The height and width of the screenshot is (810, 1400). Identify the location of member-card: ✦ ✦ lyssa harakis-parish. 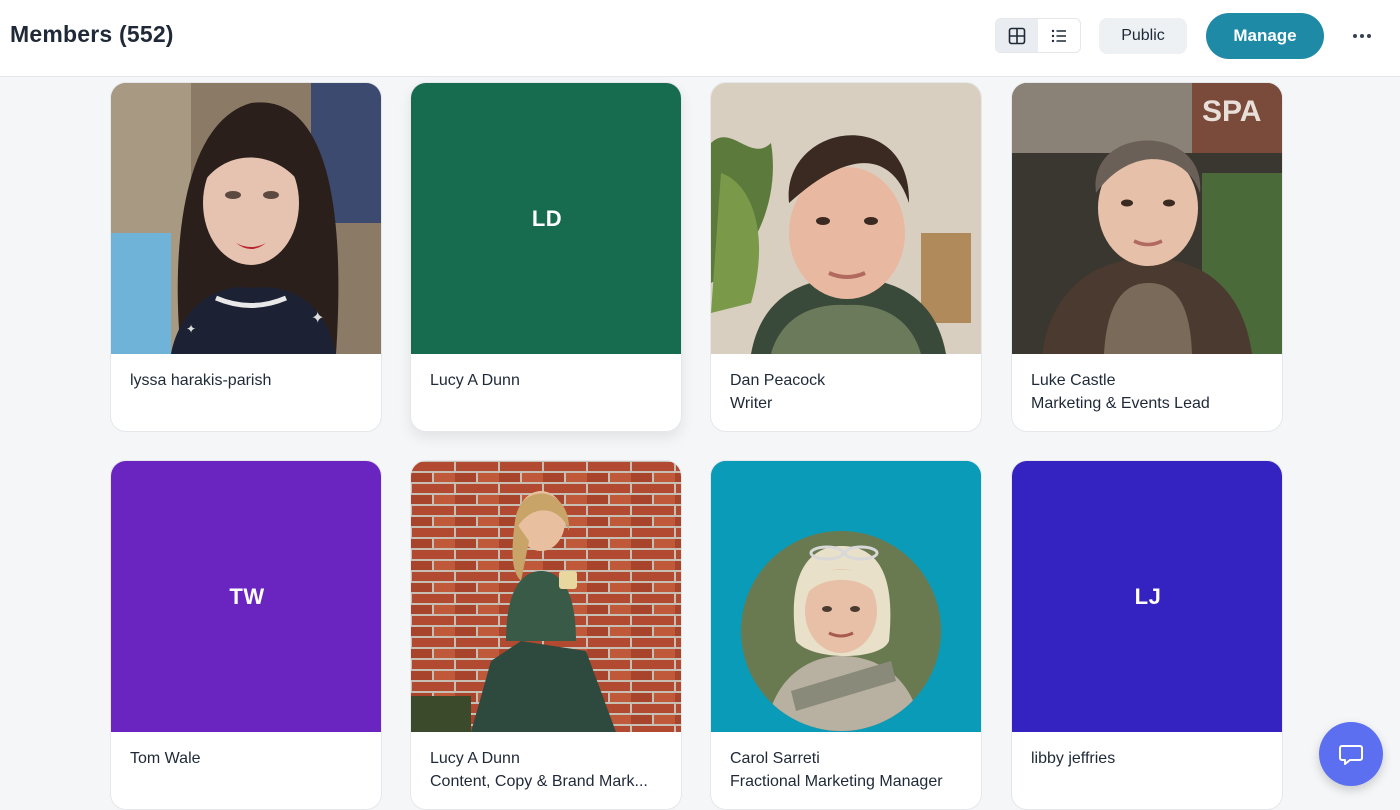
(246, 257).